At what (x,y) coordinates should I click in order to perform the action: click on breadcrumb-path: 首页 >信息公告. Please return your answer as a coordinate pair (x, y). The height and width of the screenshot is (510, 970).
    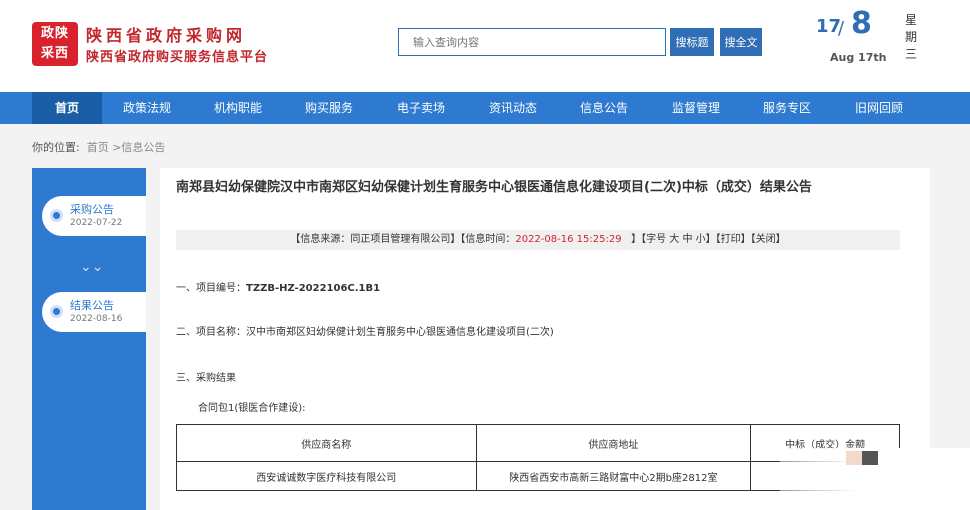
    Looking at the image, I should click on (126, 147).